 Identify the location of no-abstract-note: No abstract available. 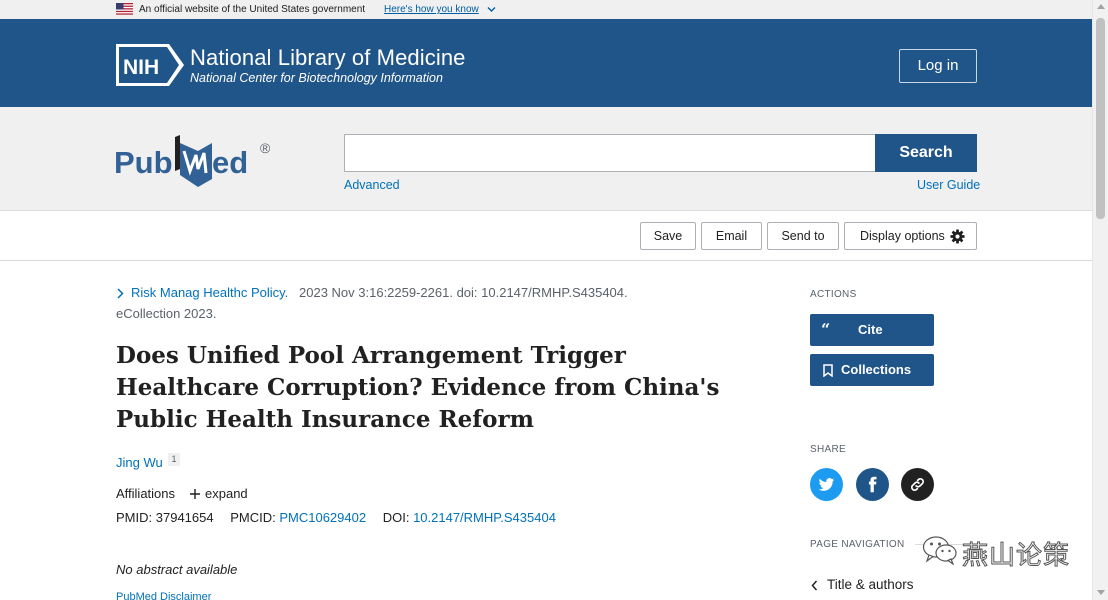
(177, 569).